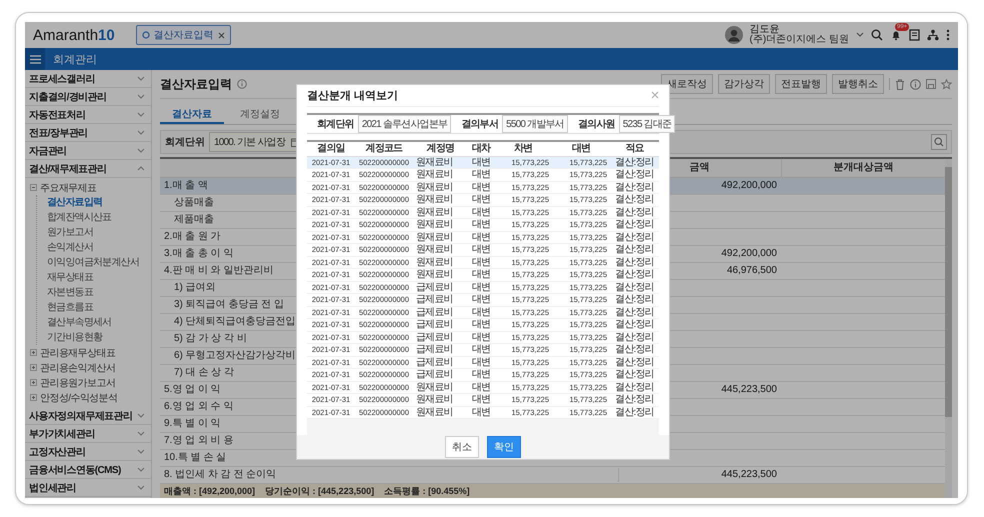 The height and width of the screenshot is (517, 984). I want to click on account-label: 5) 감 가 상 각 비, so click(210, 338).